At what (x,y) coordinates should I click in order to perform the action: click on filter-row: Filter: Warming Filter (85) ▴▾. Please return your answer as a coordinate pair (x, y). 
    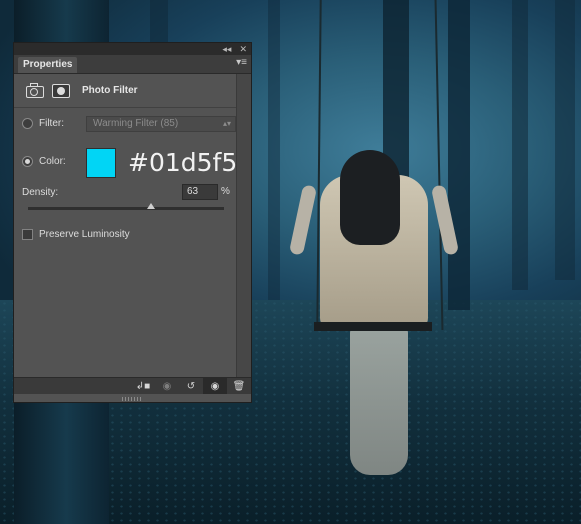
    Looking at the image, I should click on (129, 124).